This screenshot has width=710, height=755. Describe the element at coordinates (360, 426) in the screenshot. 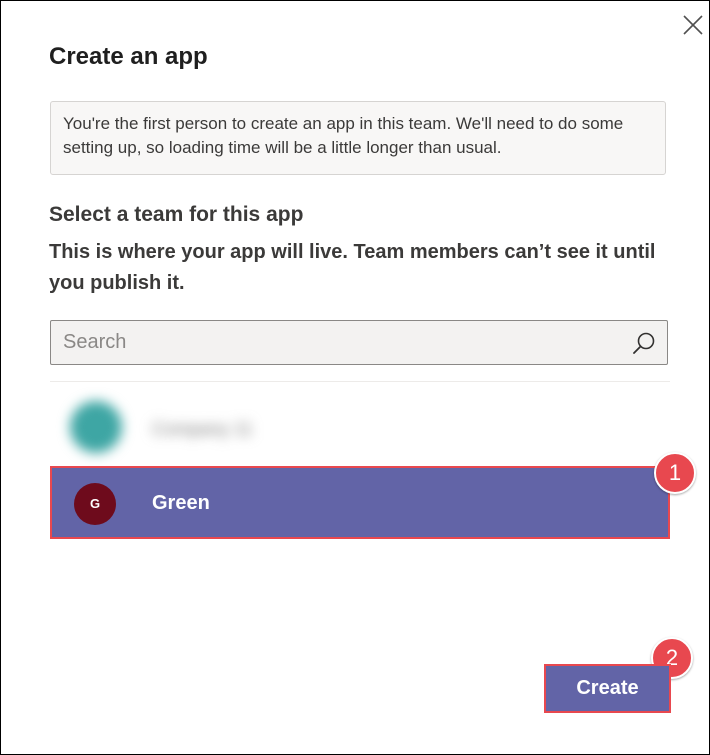

I see `team-list-item-blurred: Company 11` at that location.